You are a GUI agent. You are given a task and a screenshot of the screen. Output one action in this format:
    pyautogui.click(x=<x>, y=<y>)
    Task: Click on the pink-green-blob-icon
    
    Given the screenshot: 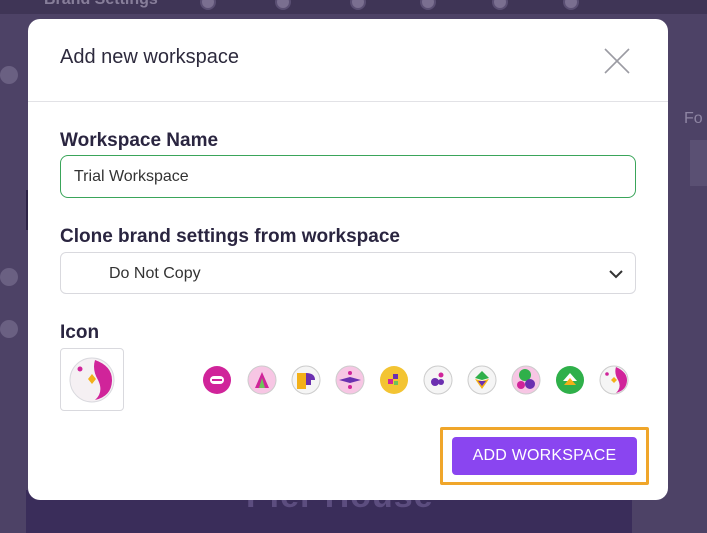 What is the action you would take?
    pyautogui.click(x=526, y=380)
    